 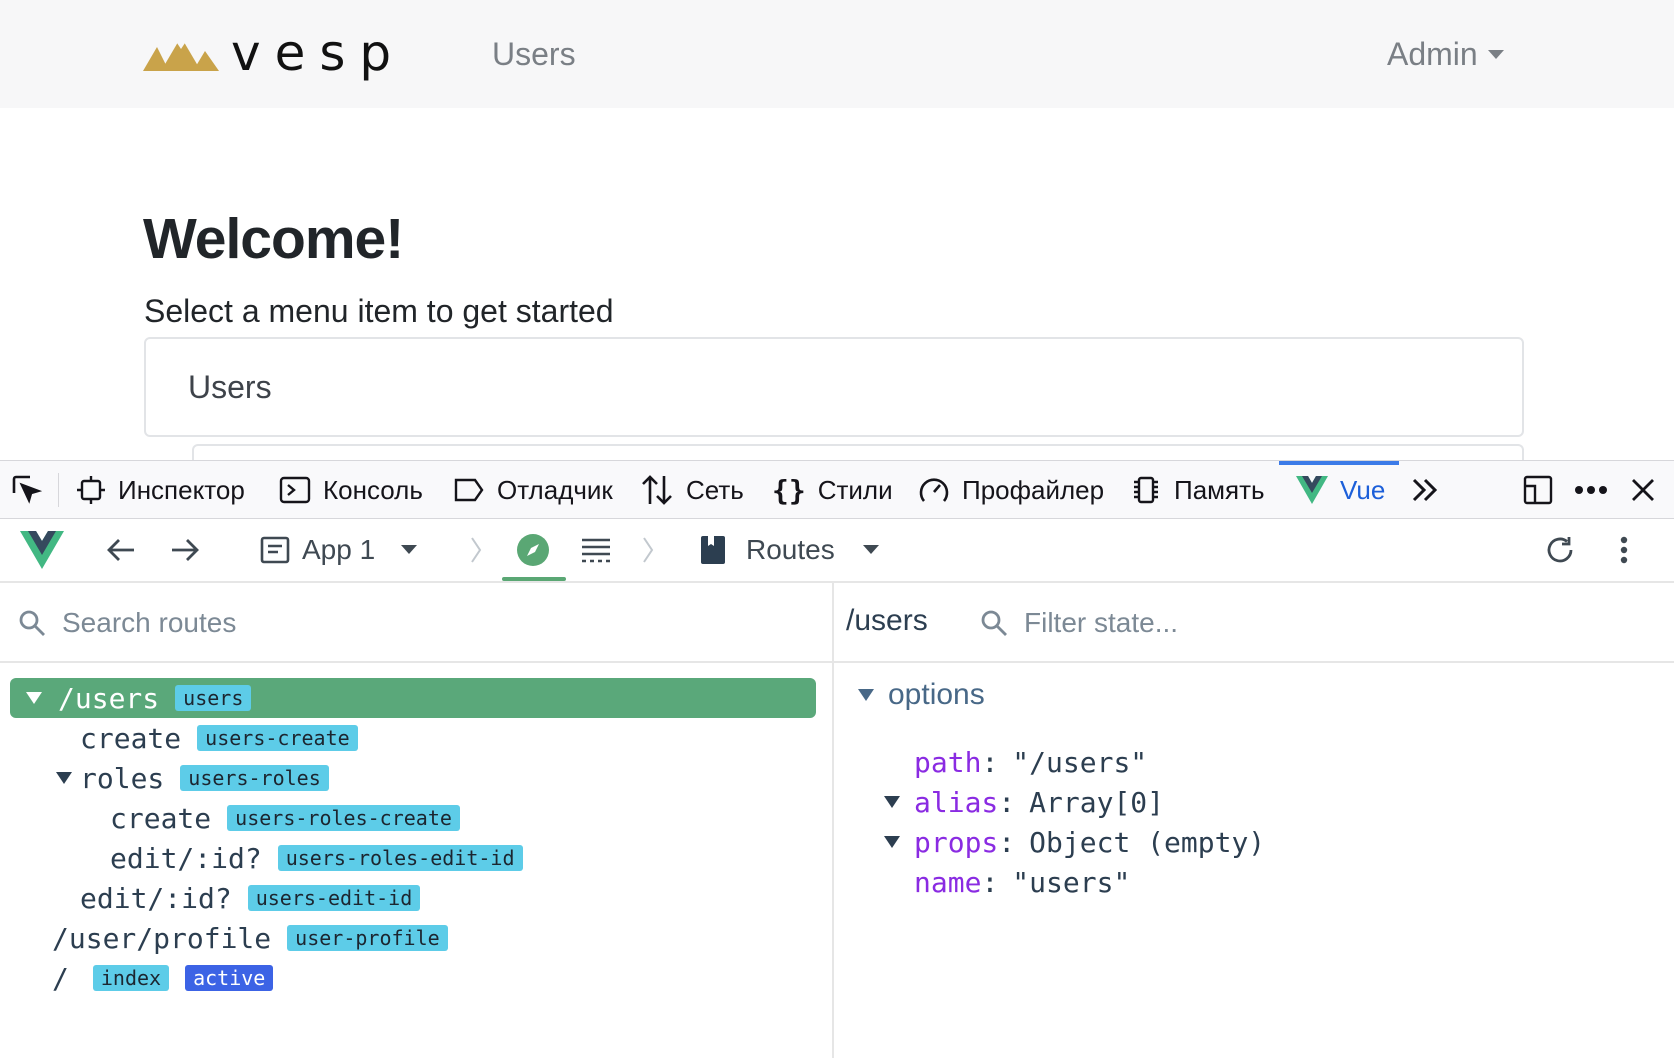 What do you see at coordinates (936, 694) in the screenshot?
I see `section-label: options` at bounding box center [936, 694].